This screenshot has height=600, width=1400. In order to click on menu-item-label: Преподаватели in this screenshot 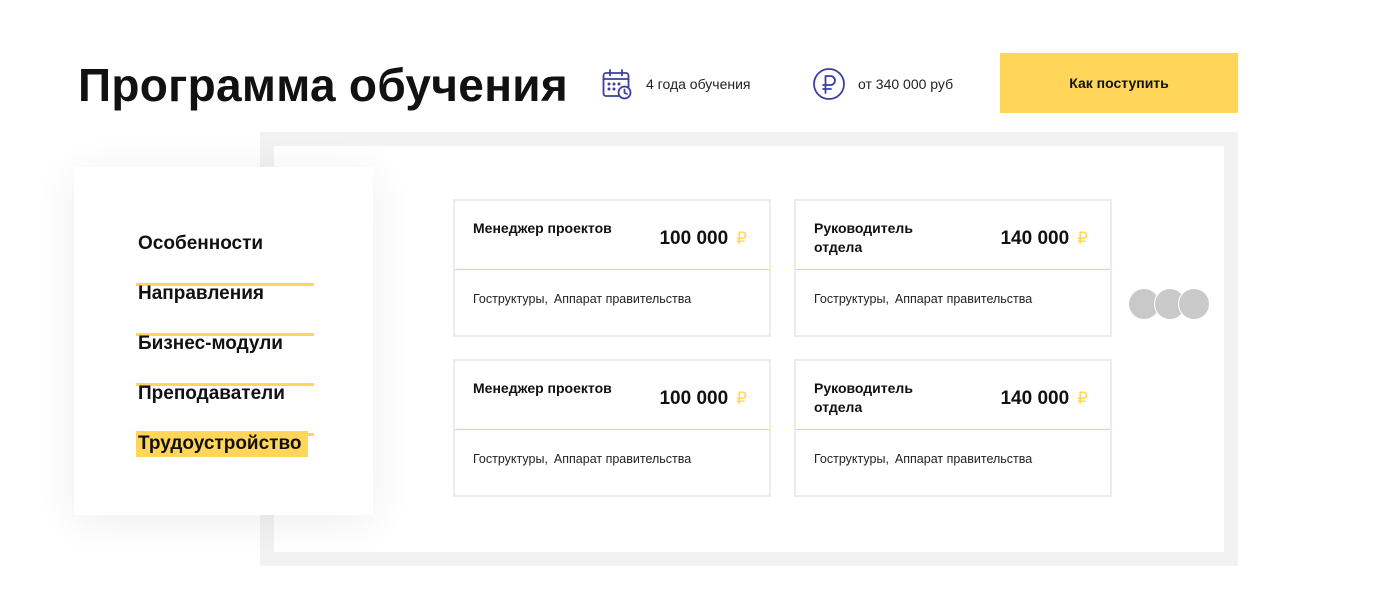, I will do `click(211, 393)`.